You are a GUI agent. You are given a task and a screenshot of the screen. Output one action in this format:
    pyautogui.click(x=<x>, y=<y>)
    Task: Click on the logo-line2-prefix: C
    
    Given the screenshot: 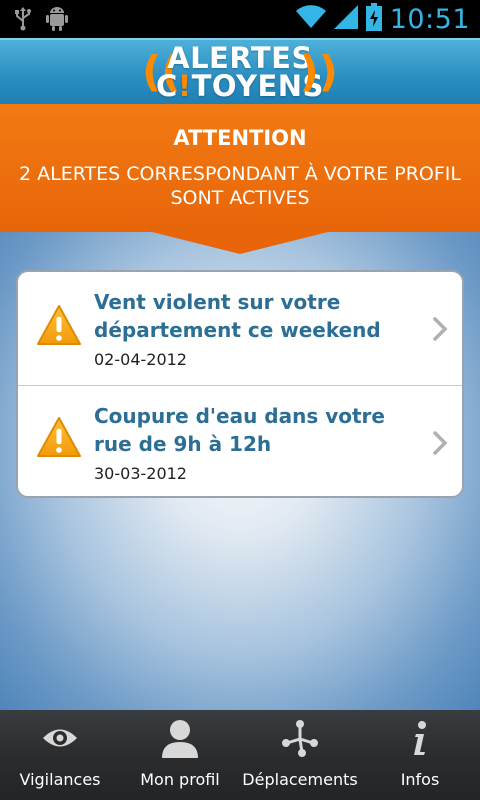 What is the action you would take?
    pyautogui.click(x=167, y=86)
    